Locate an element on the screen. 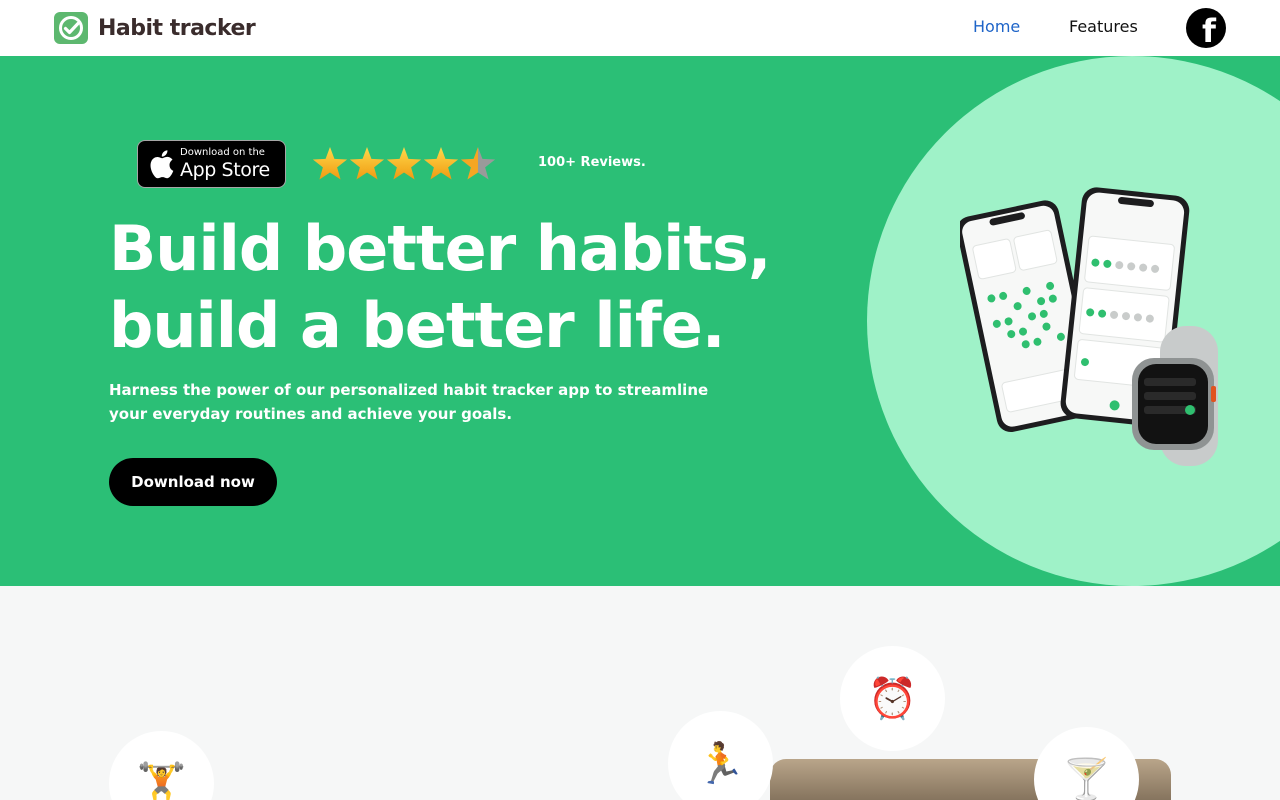 Image resolution: width=1280 pixels, height=800 pixels. download-now-button: Download now is located at coordinates (193, 482).